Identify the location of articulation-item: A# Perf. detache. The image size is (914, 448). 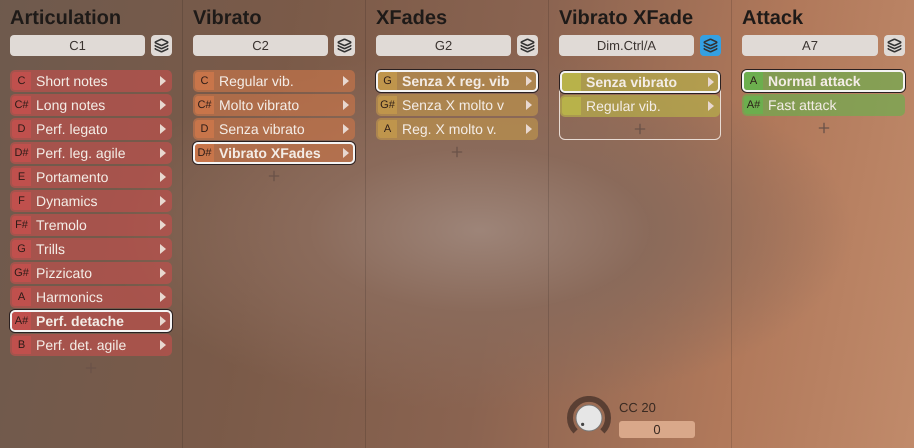
(91, 321).